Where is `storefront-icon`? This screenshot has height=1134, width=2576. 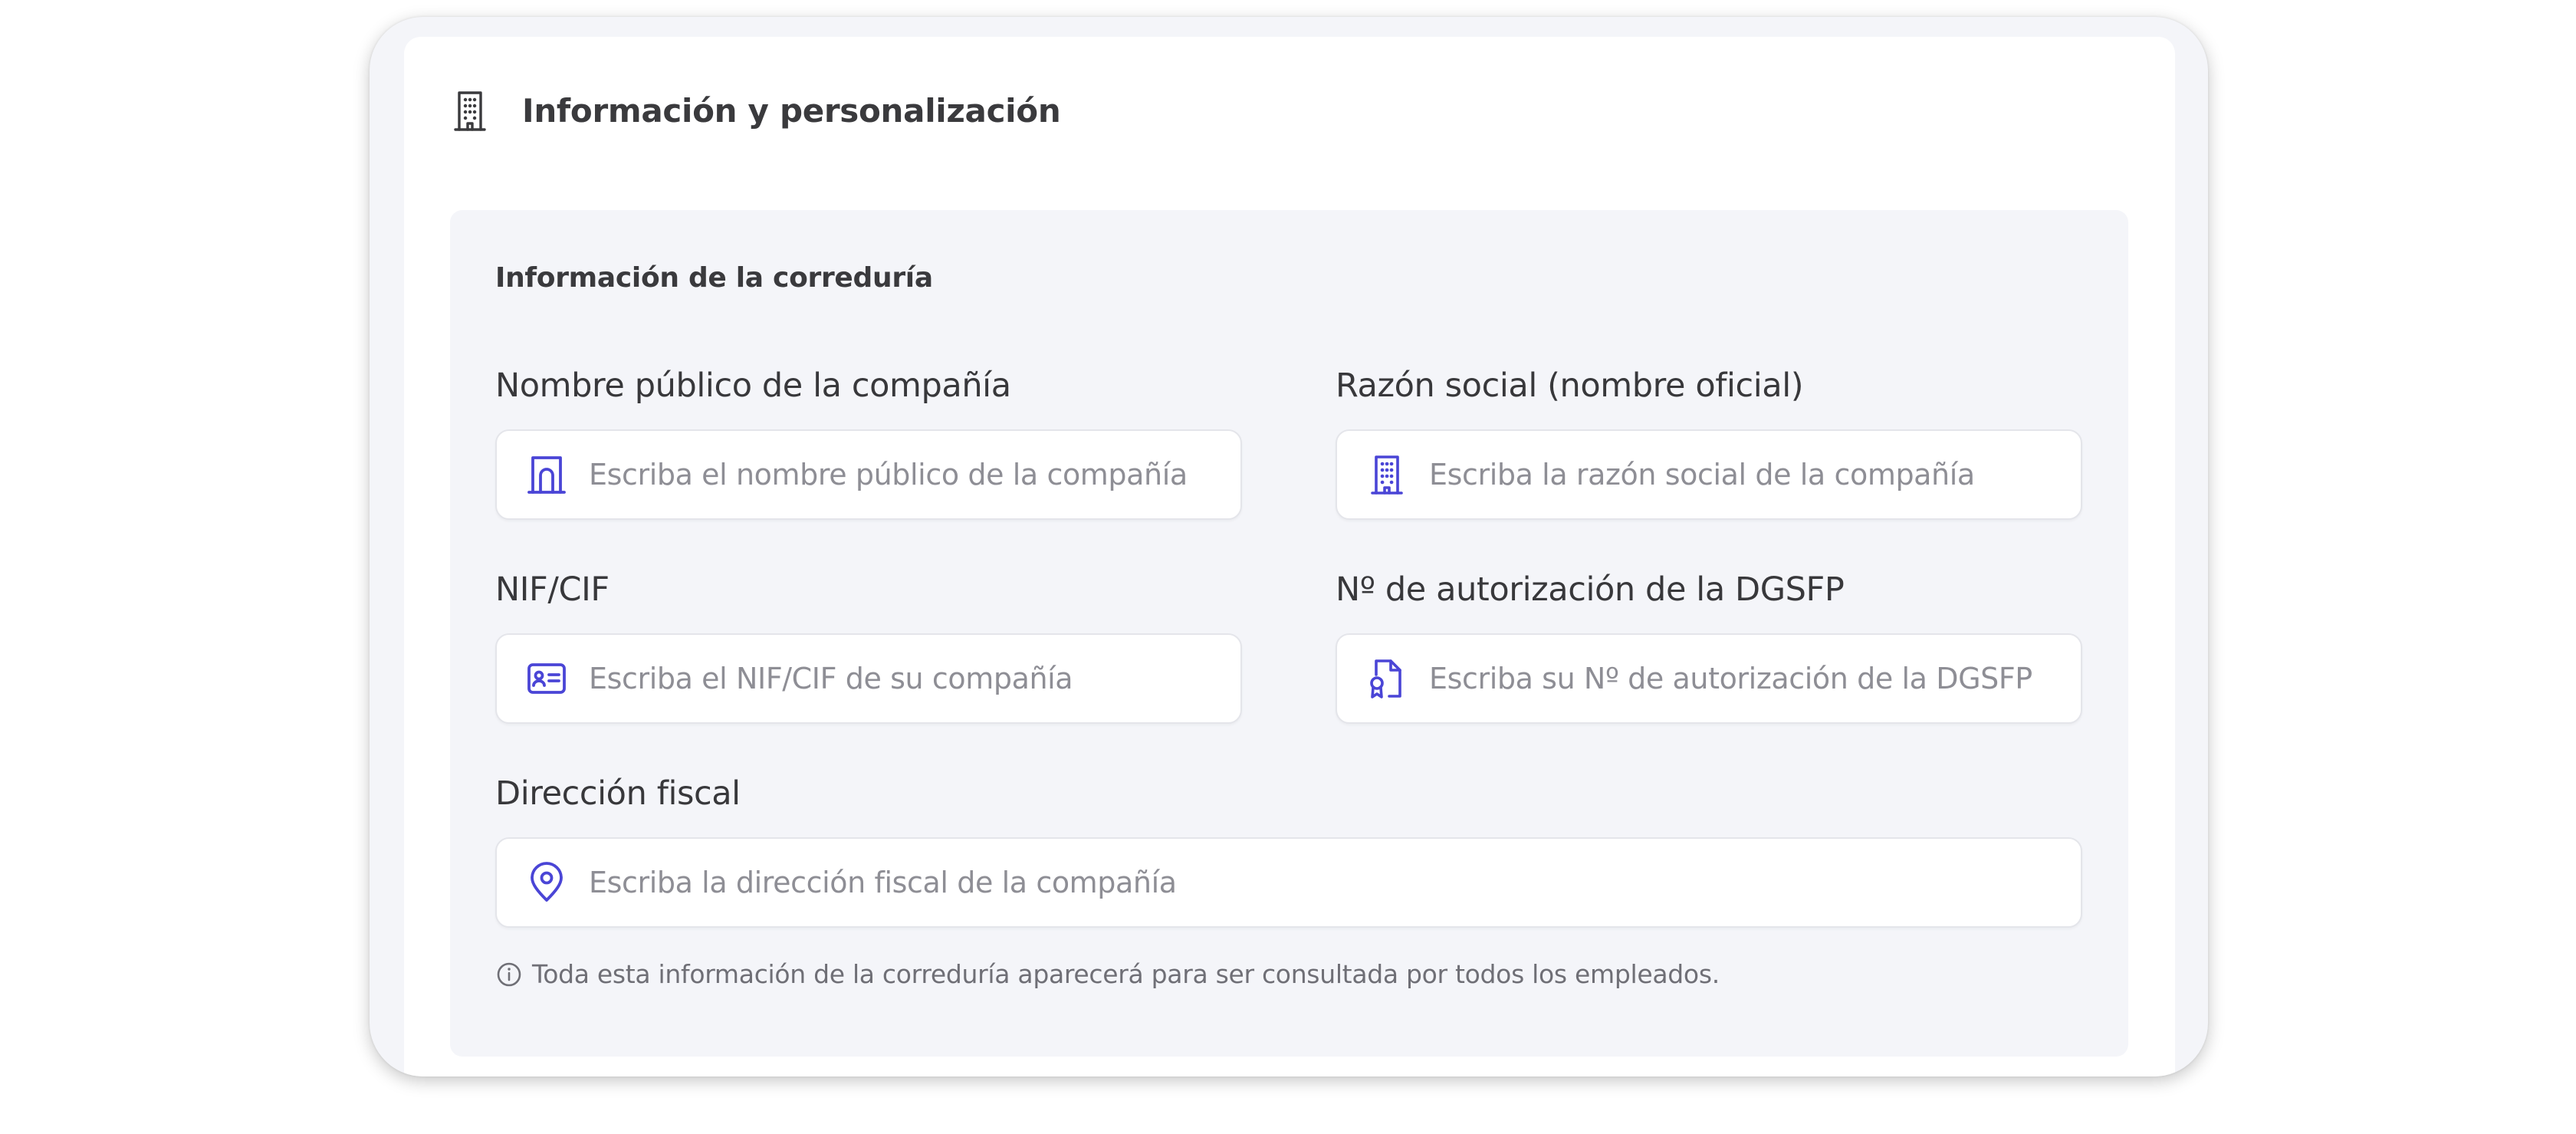
storefront-icon is located at coordinates (546, 474).